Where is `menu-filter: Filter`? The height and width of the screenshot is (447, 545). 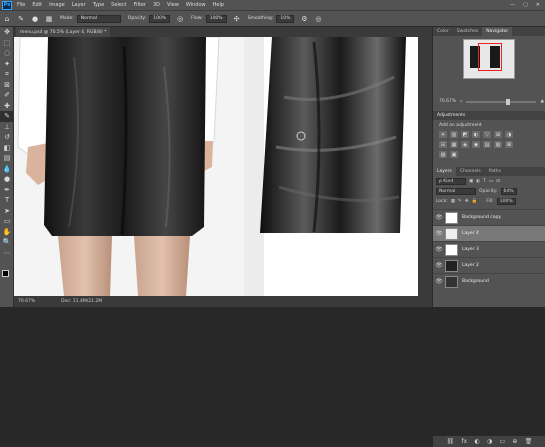 menu-filter: Filter is located at coordinates (140, 5).